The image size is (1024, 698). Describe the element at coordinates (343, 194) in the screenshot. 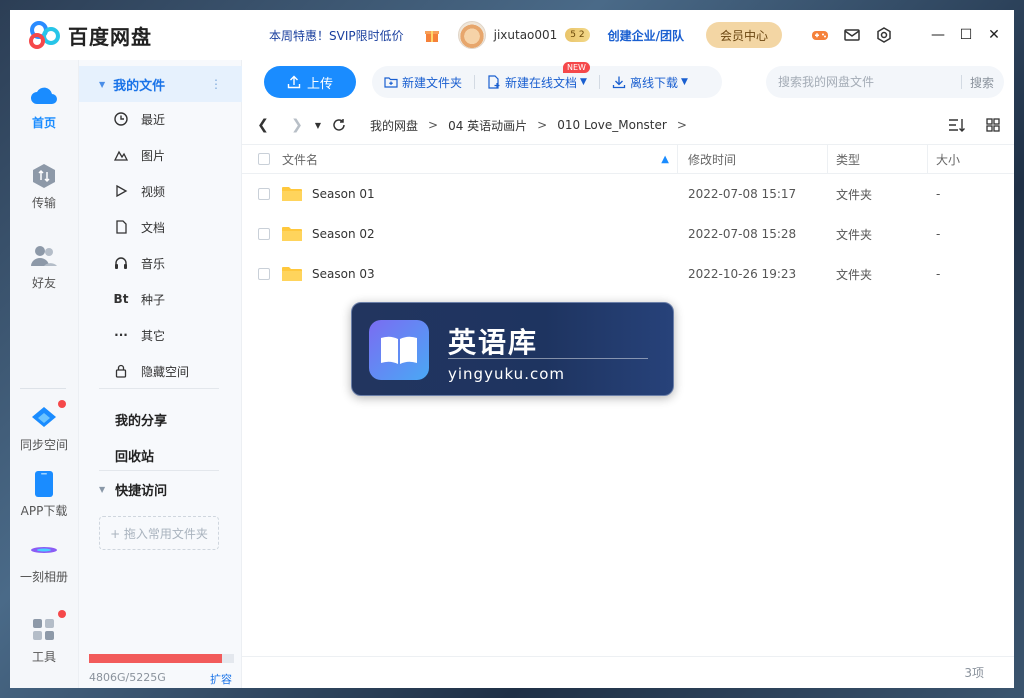

I see `file-name: Season 01` at that location.